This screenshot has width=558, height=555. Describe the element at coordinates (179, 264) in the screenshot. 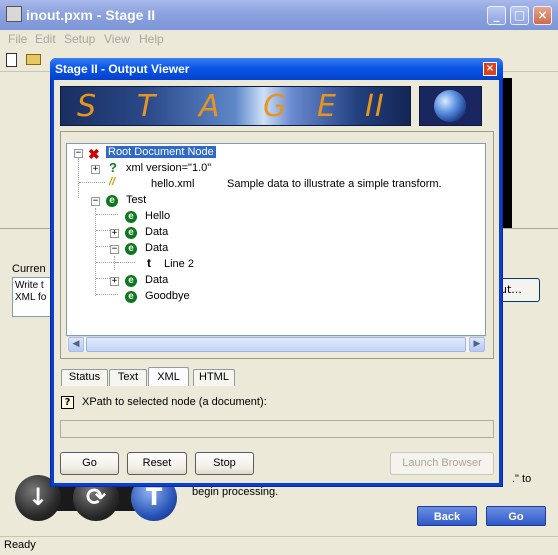

I see `tree-node-text: Line 2` at that location.